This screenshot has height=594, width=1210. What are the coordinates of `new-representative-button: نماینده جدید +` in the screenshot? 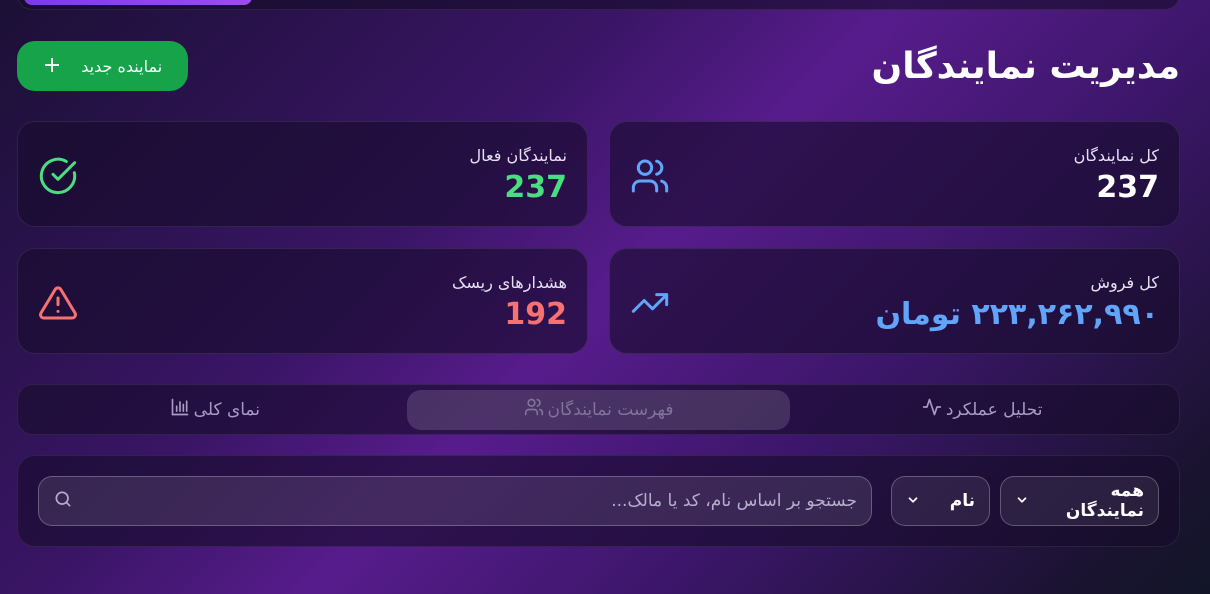 It's located at (102, 66).